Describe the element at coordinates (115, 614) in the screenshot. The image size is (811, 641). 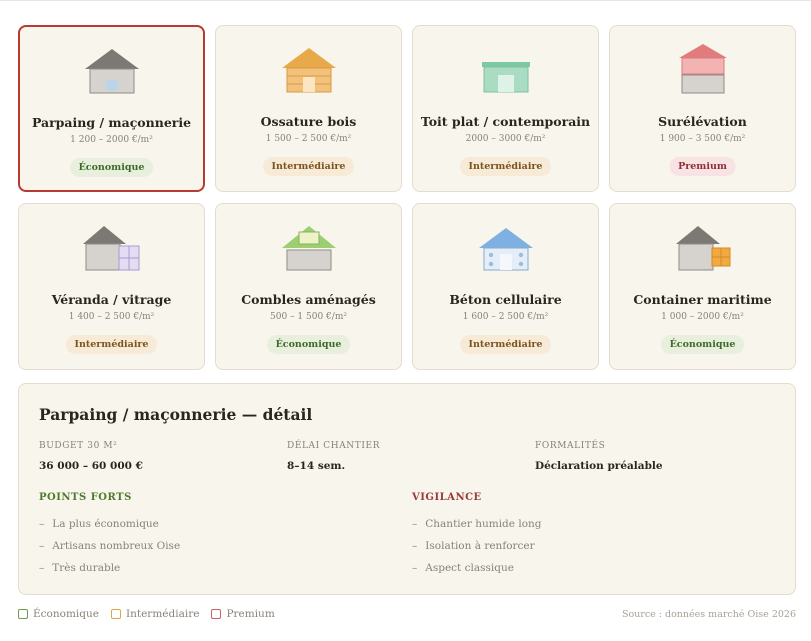
I see `legend-swatch-mid` at that location.